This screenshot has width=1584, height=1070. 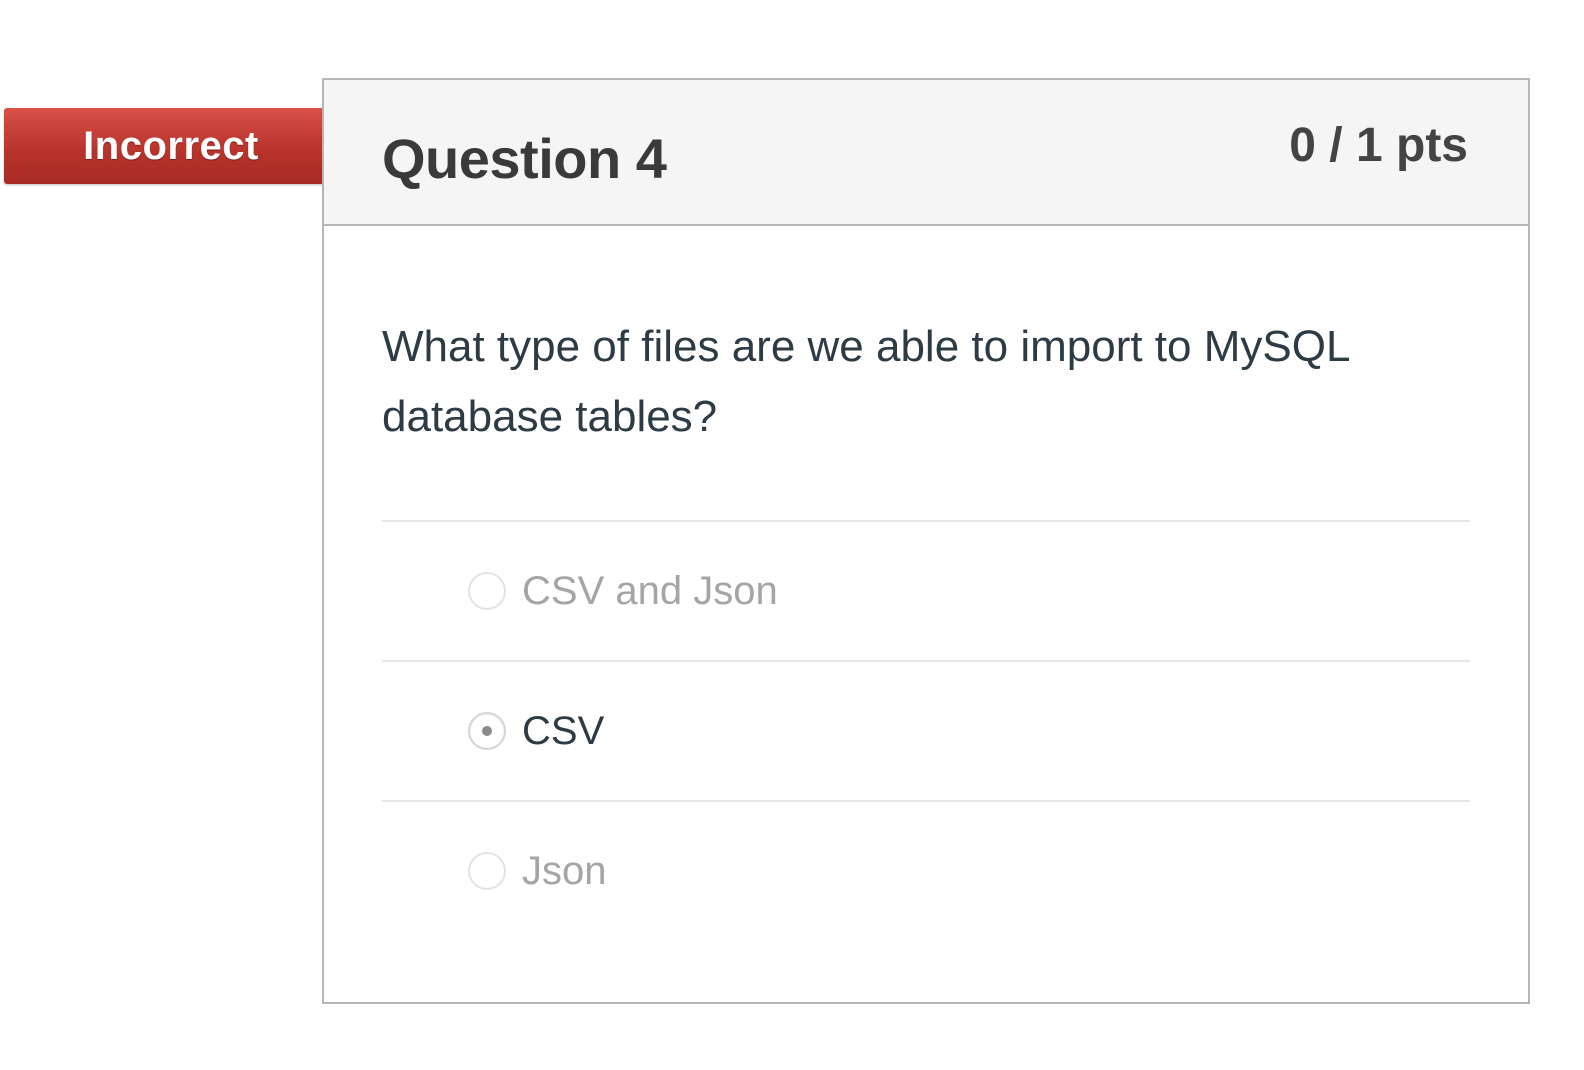 I want to click on incorrect-status-ribbon: Incorrect, so click(x=171, y=146).